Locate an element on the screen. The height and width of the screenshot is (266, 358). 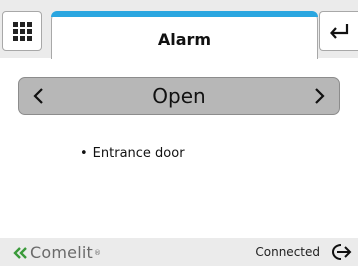
list-item-label: Entrance door is located at coordinates (138, 153).